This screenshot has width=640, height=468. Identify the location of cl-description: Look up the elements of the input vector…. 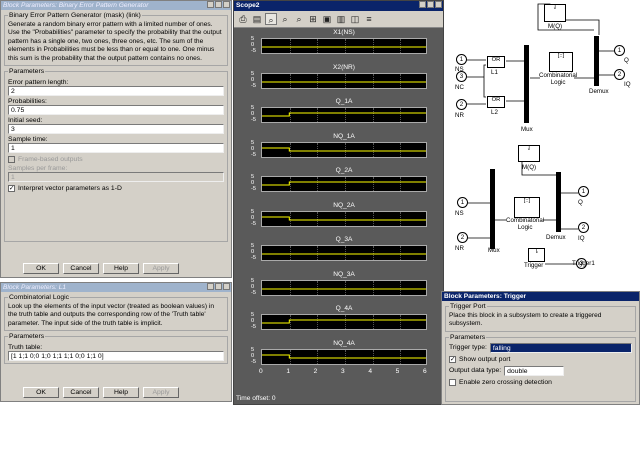
(111, 315).